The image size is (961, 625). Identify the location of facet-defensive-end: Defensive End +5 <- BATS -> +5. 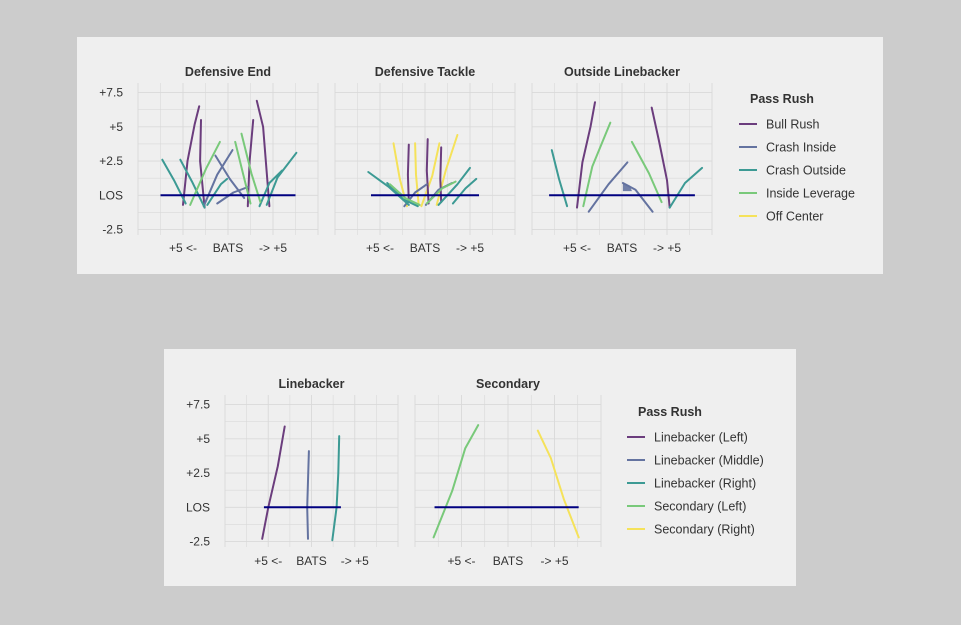
(228, 160).